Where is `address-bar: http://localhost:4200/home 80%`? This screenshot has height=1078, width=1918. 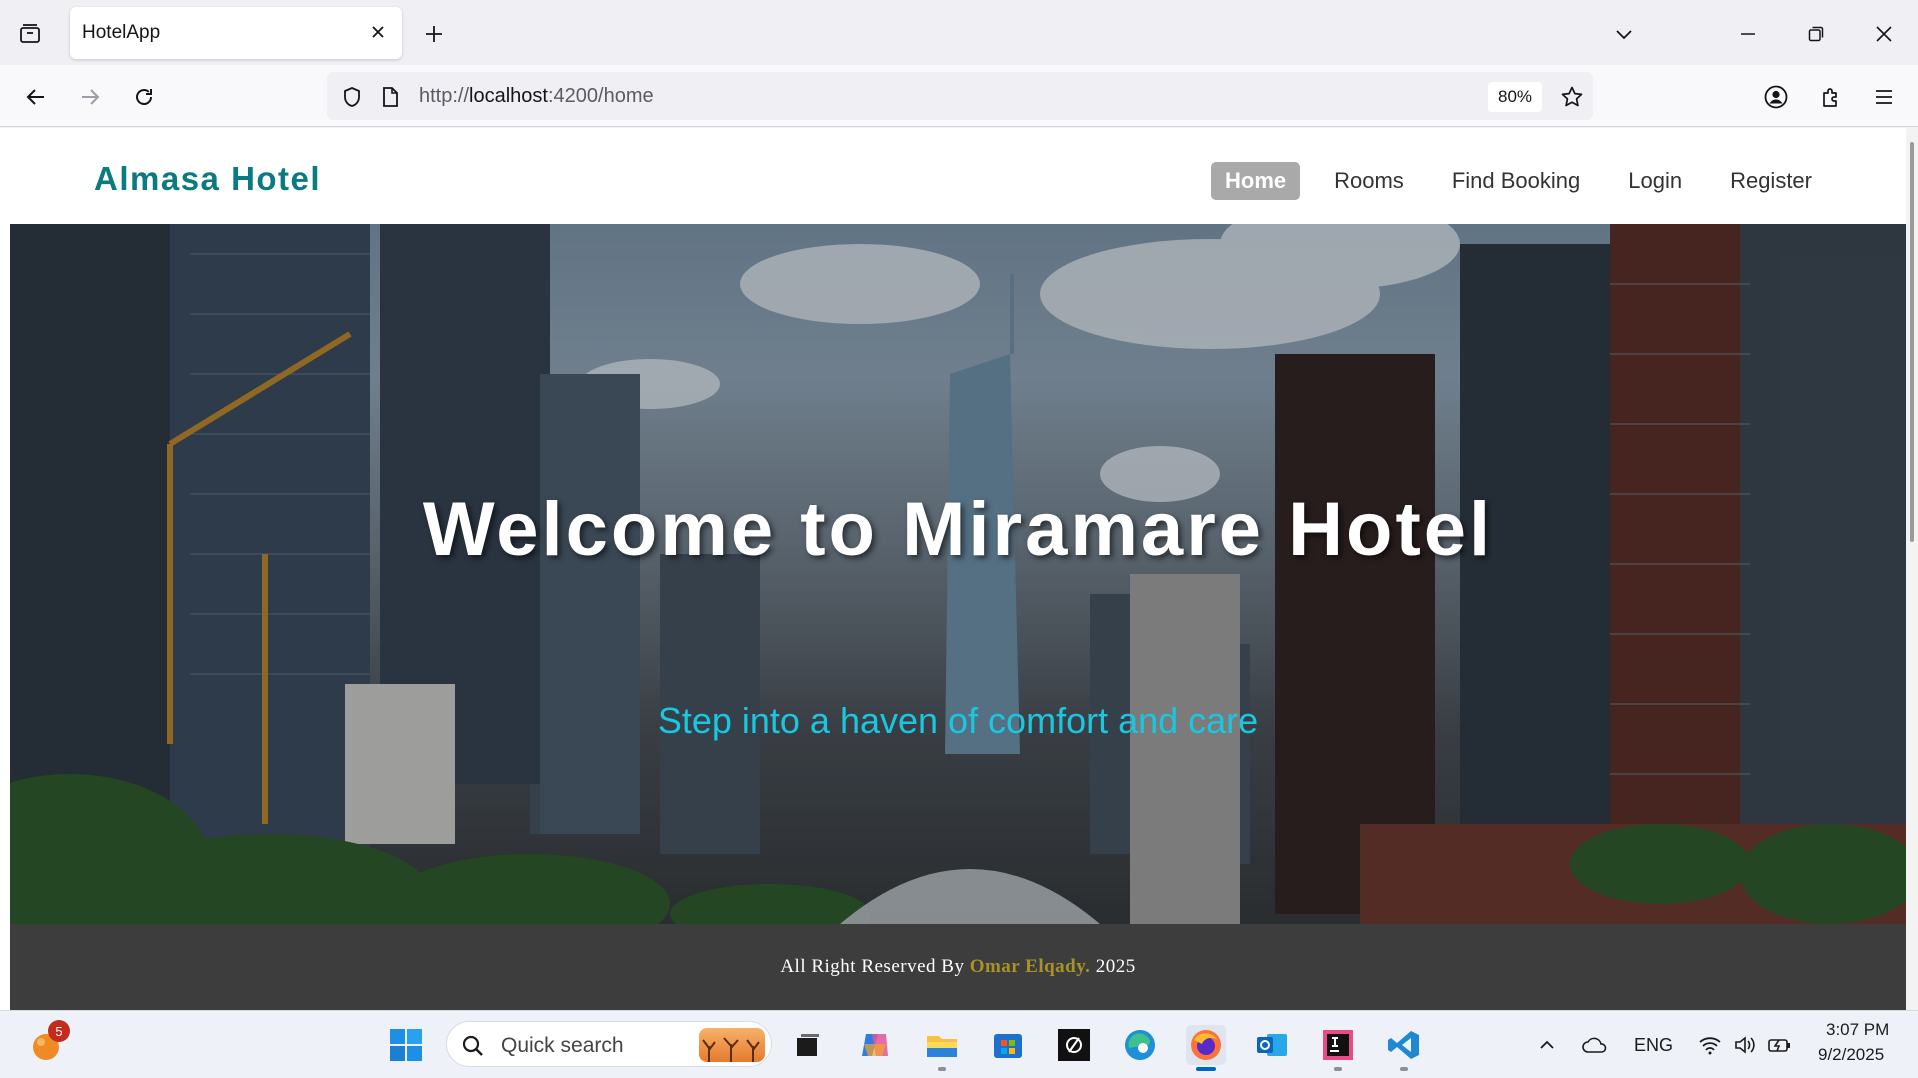 address-bar: http://localhost:4200/home 80% is located at coordinates (960, 96).